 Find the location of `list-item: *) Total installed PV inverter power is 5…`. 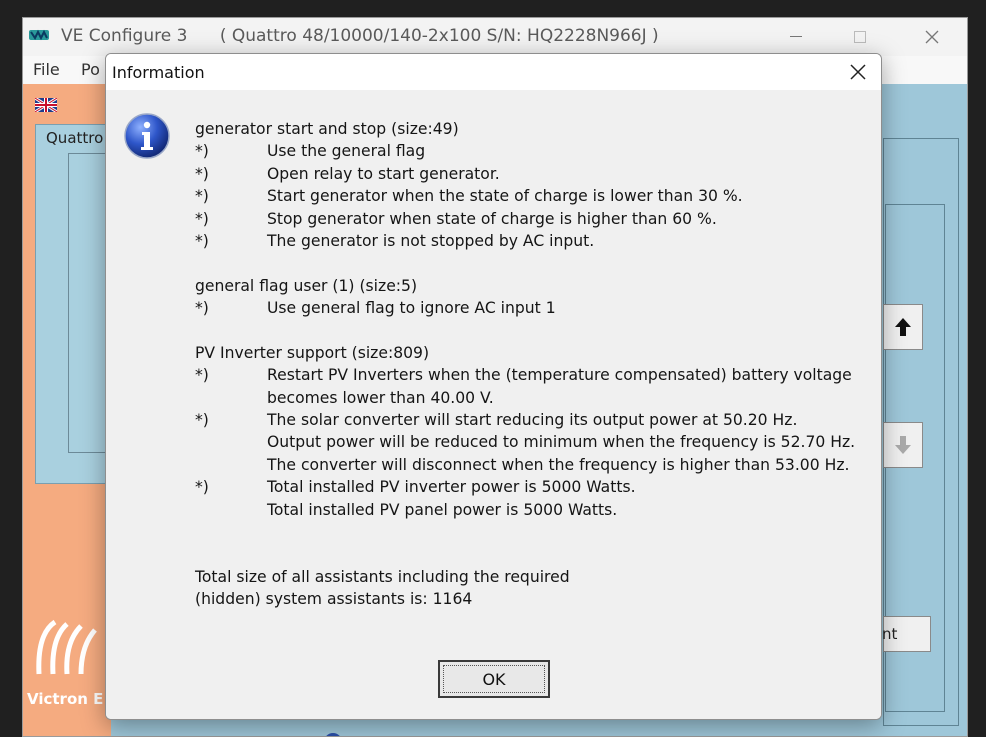

list-item: *) Total installed PV inverter power is 5… is located at coordinates (415, 487).